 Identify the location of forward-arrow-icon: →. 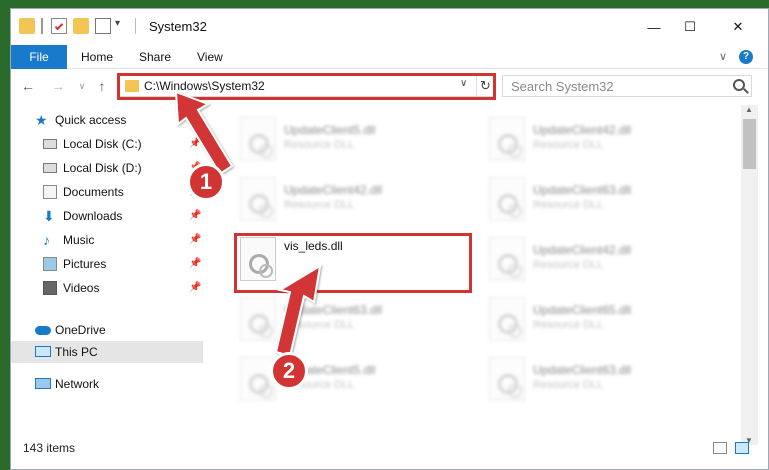
(58, 86).